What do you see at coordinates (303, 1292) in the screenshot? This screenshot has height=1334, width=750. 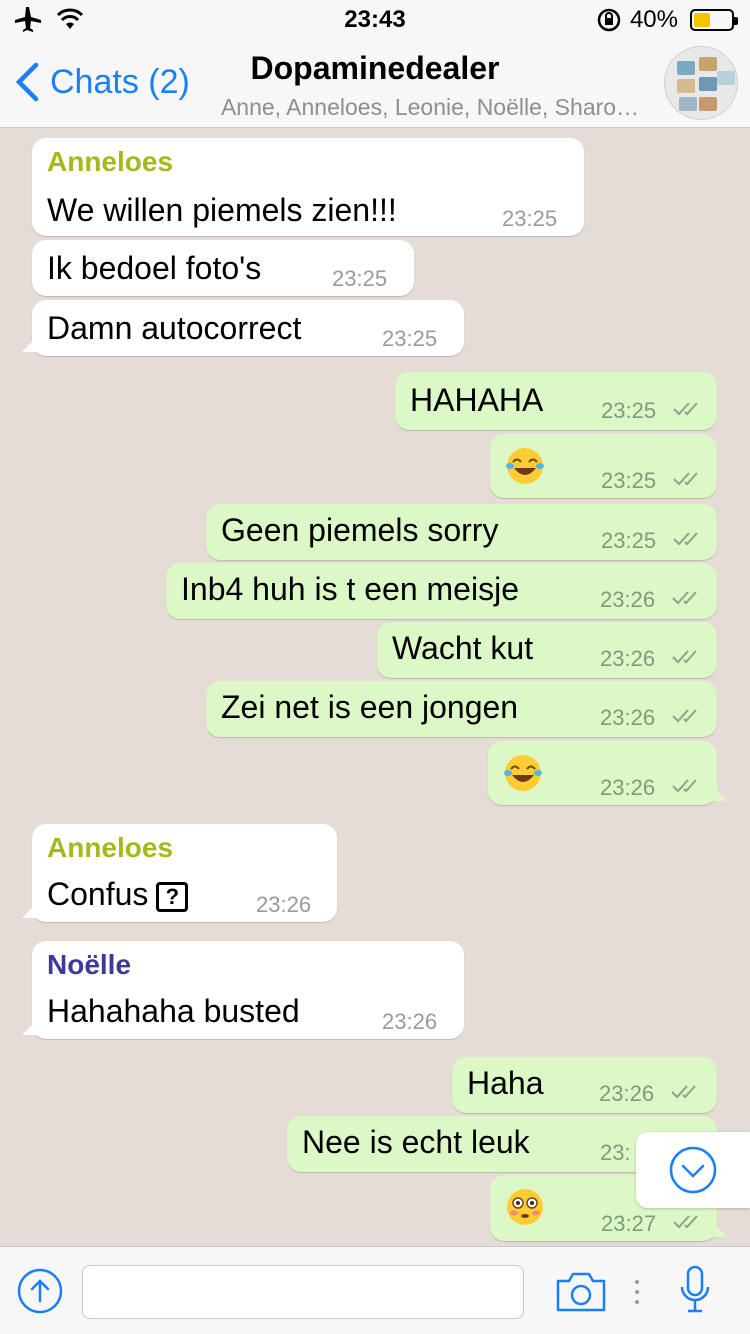 I see `message-input` at bounding box center [303, 1292].